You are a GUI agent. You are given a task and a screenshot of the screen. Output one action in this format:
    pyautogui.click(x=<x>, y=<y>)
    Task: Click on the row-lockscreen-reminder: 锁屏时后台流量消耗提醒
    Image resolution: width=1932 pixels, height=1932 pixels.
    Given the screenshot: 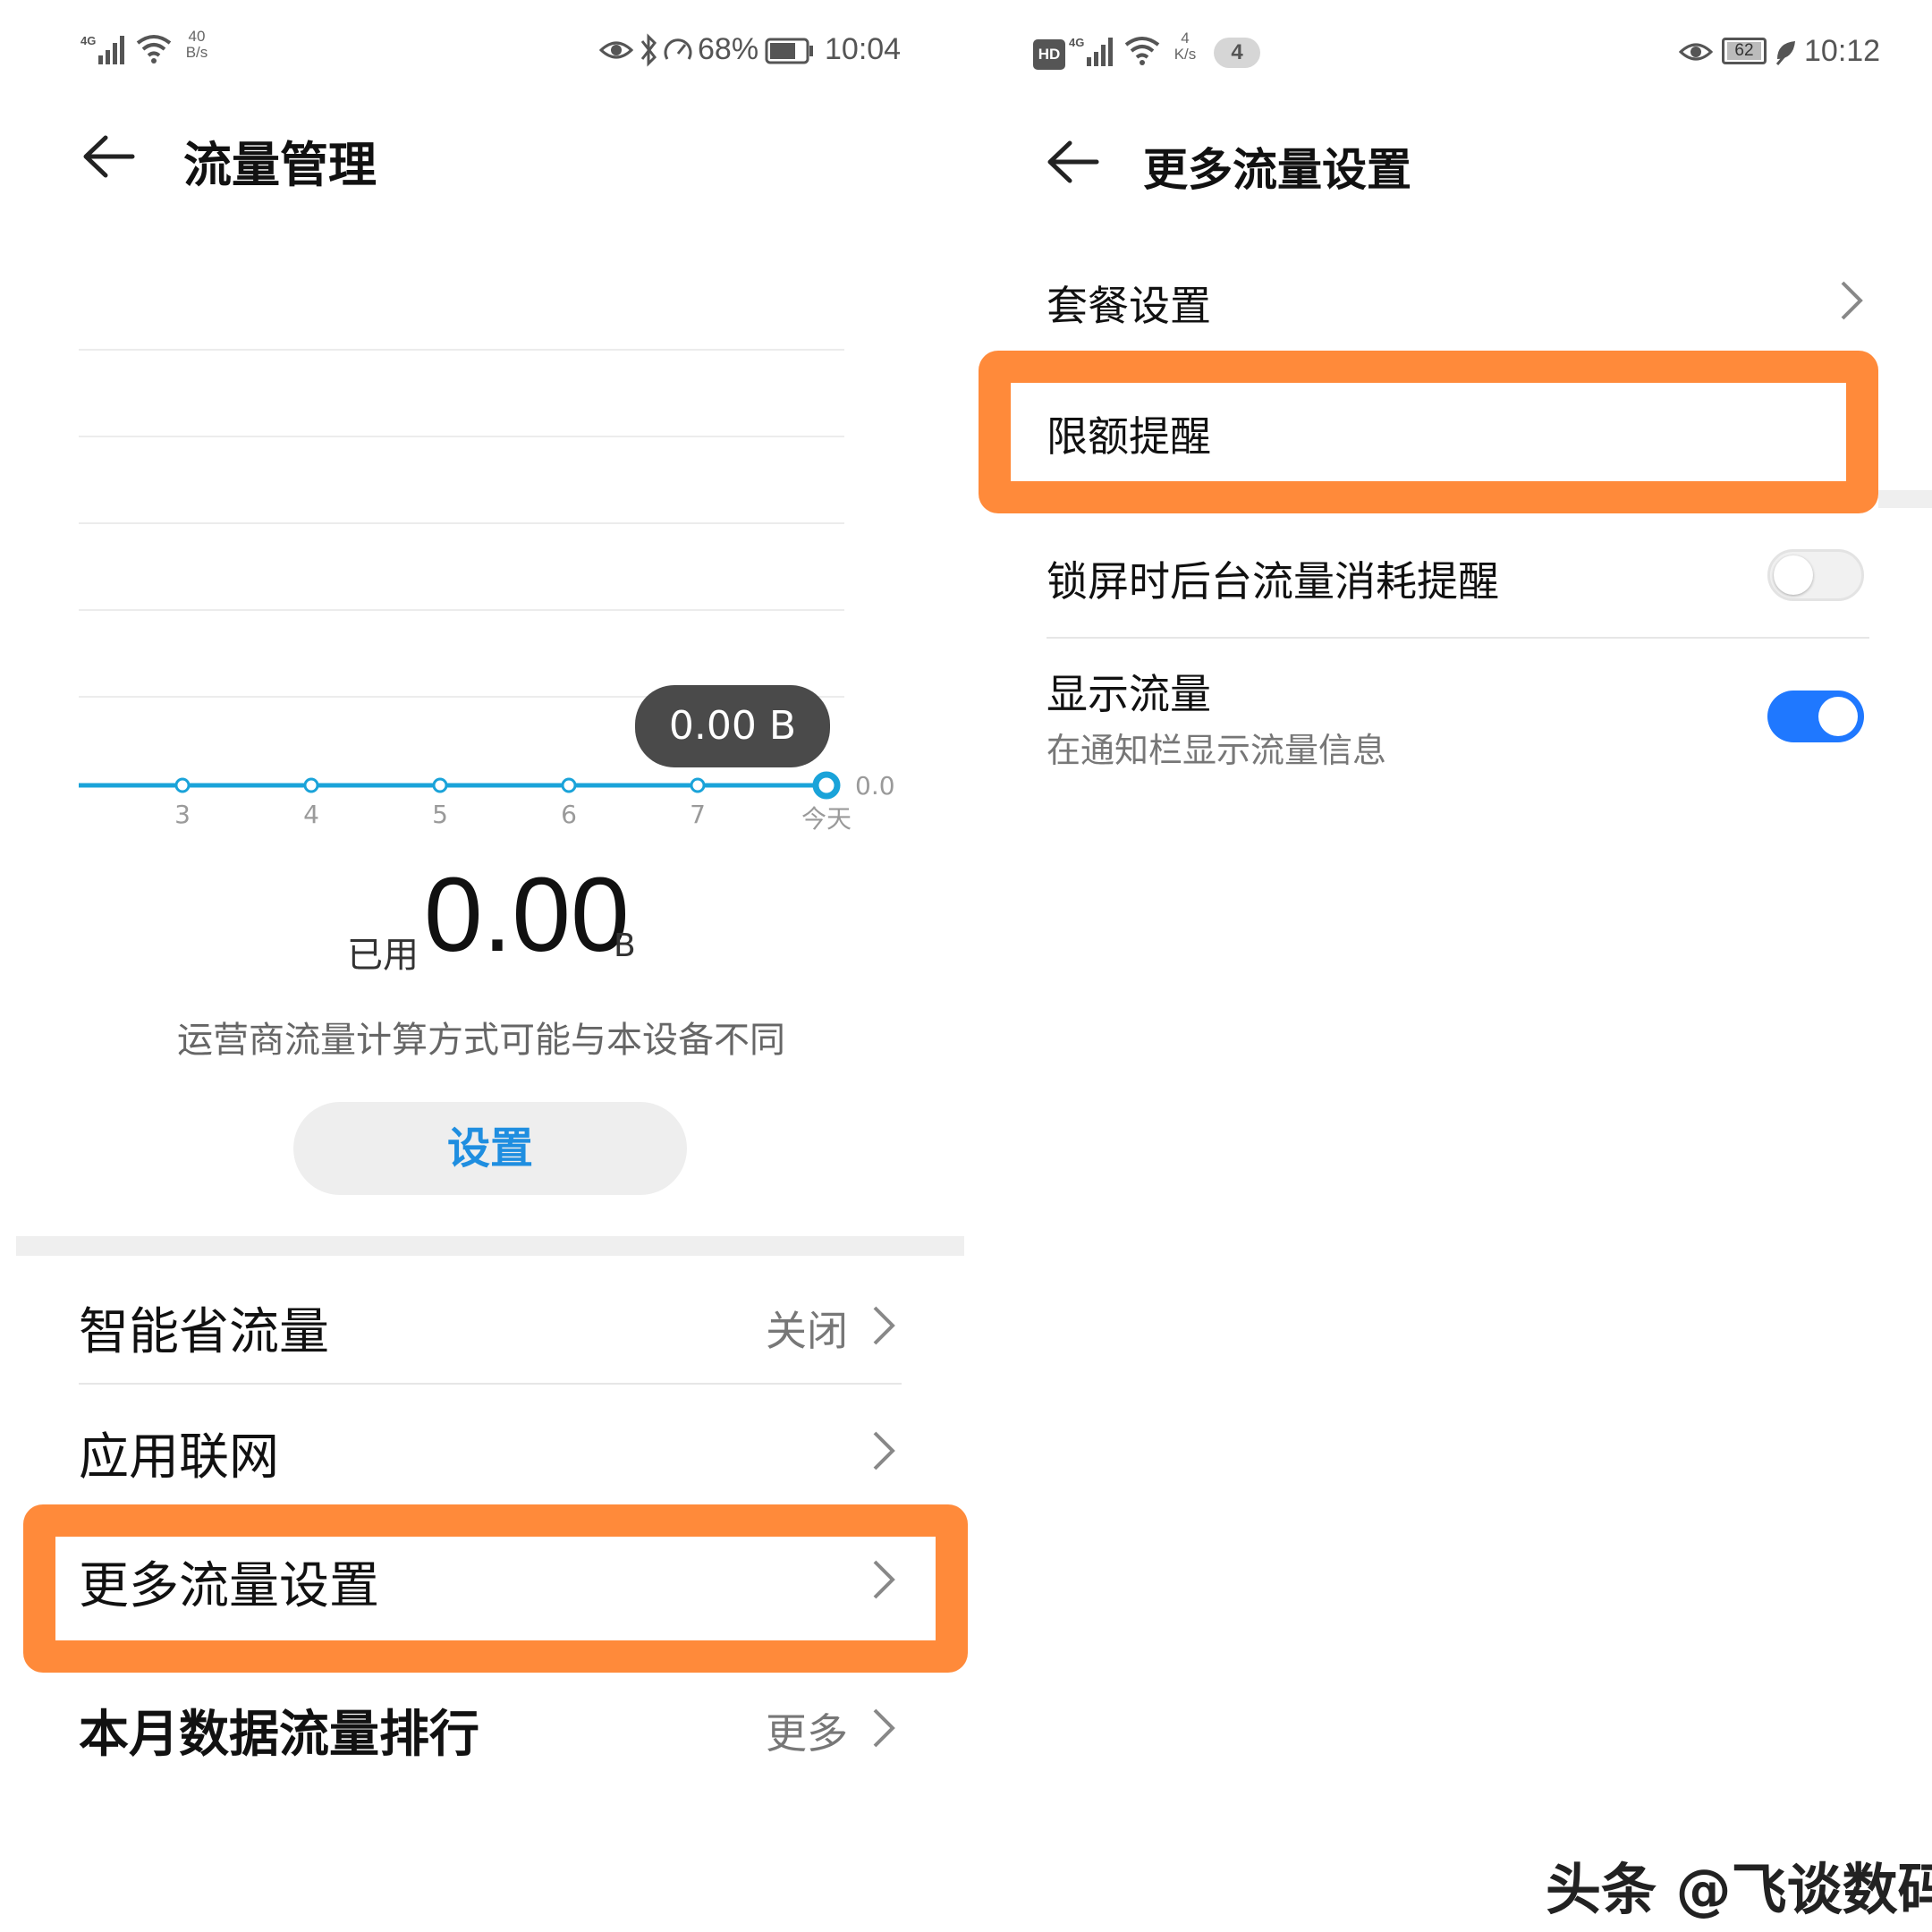 What is the action you would take?
    pyautogui.click(x=1457, y=573)
    